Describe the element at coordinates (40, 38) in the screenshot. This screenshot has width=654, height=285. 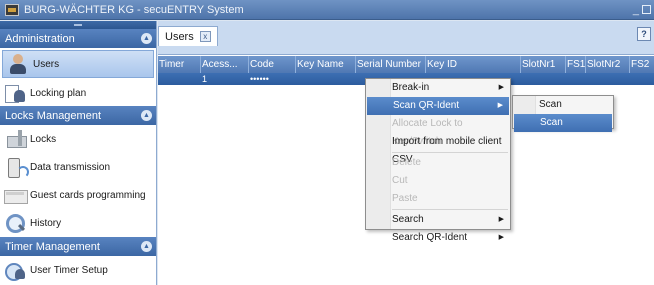
I see `section-label: Administration` at that location.